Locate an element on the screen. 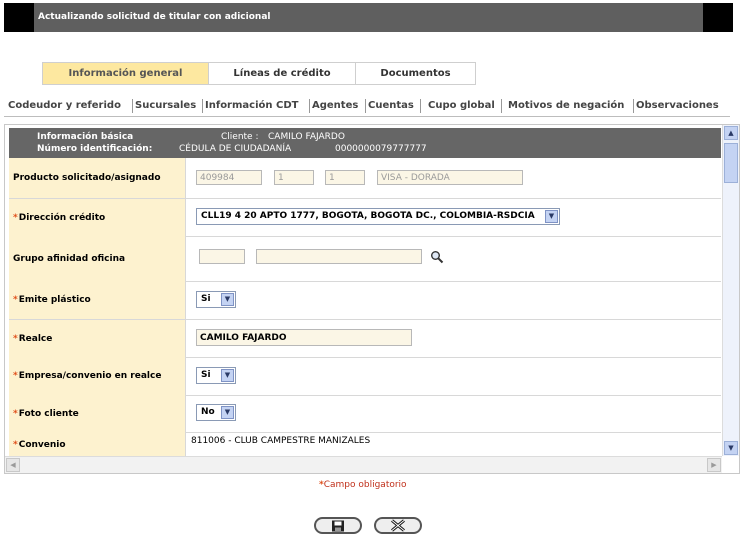 The width and height of the screenshot is (741, 540). convenio-label: * Convenio is located at coordinates (97, 445).